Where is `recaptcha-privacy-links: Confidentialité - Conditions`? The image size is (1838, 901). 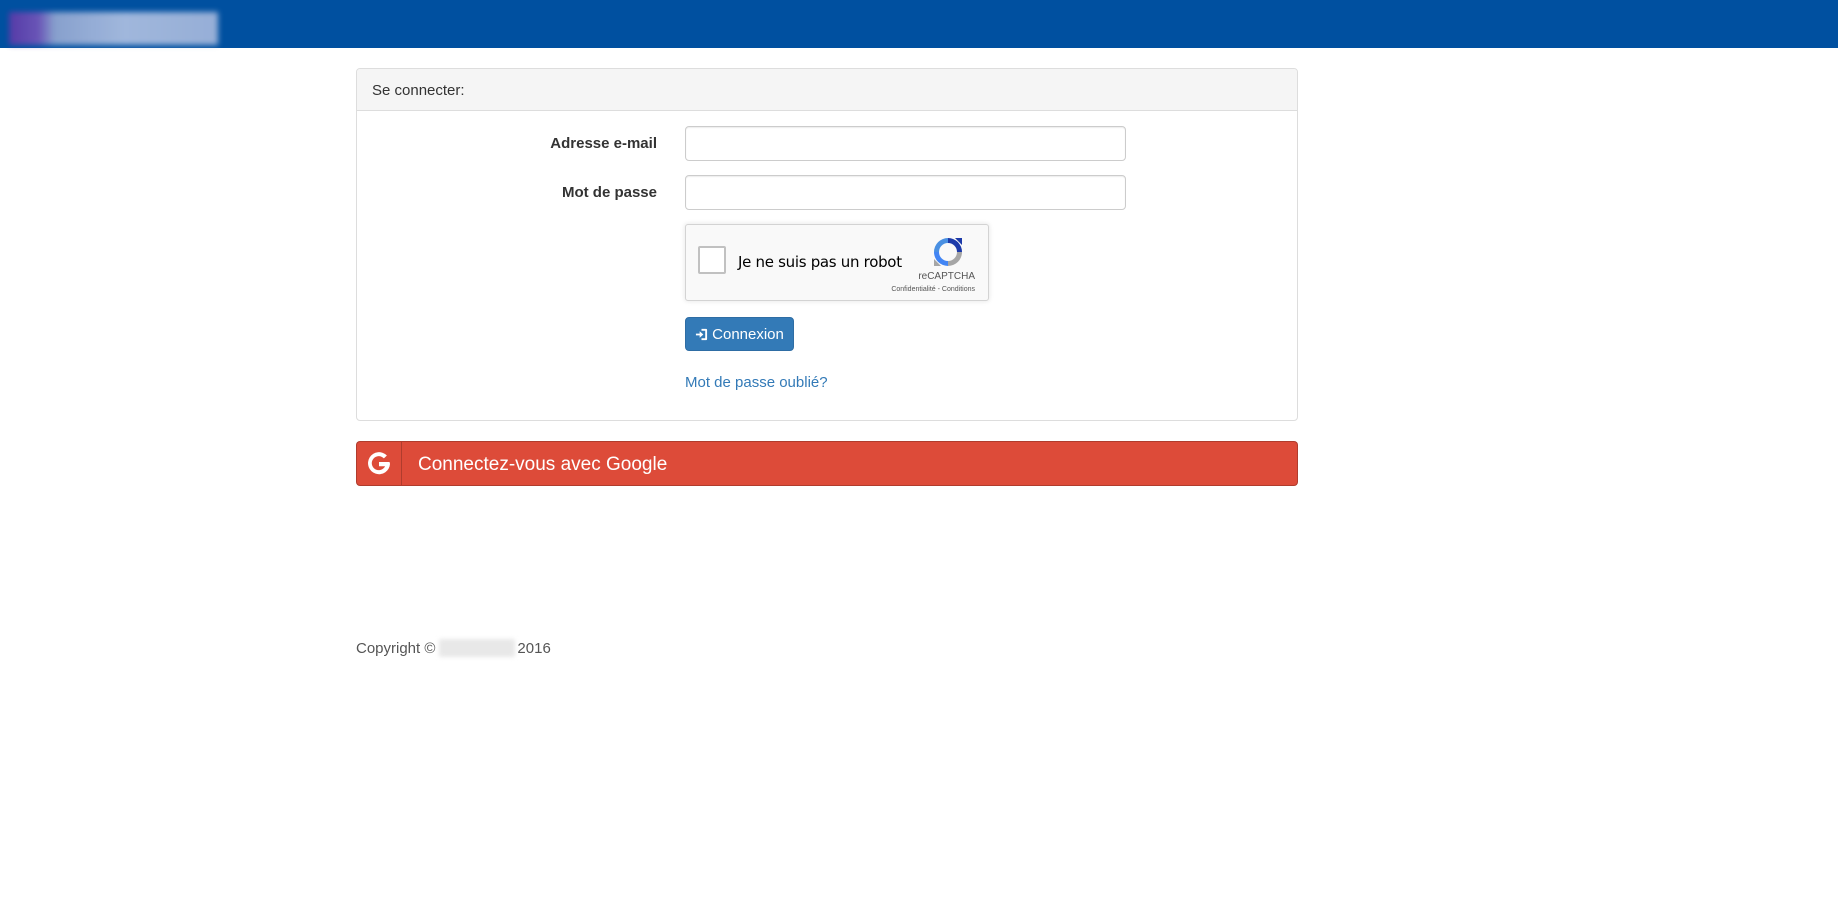
recaptcha-privacy-links: Confidentialité - Conditions is located at coordinates (933, 289).